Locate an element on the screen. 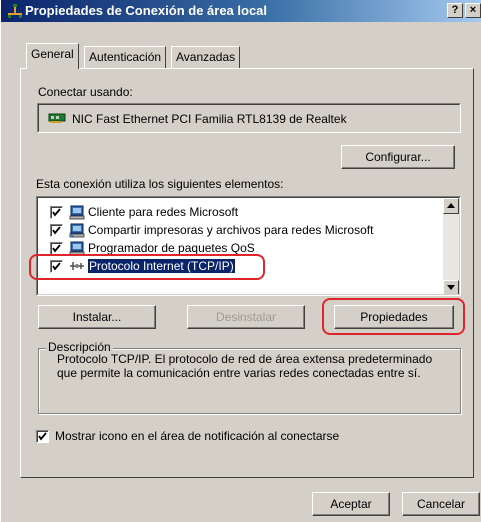 The width and height of the screenshot is (481, 522). qos-scheduler-icon is located at coordinates (77, 248).